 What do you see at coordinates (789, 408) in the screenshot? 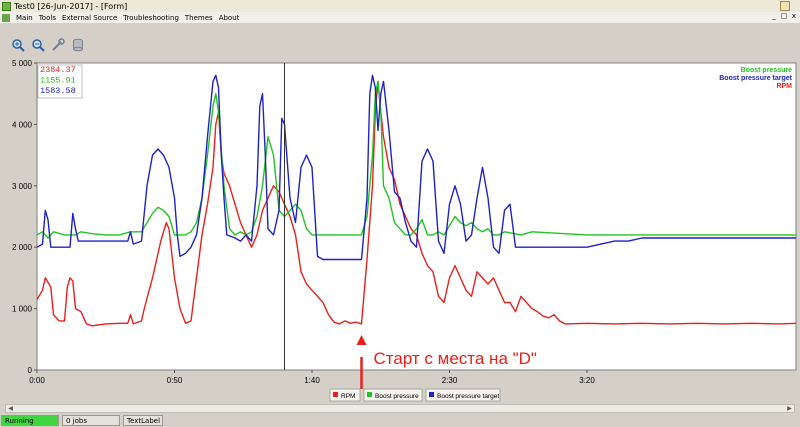
I see `scroll-right-icon: ▶` at bounding box center [789, 408].